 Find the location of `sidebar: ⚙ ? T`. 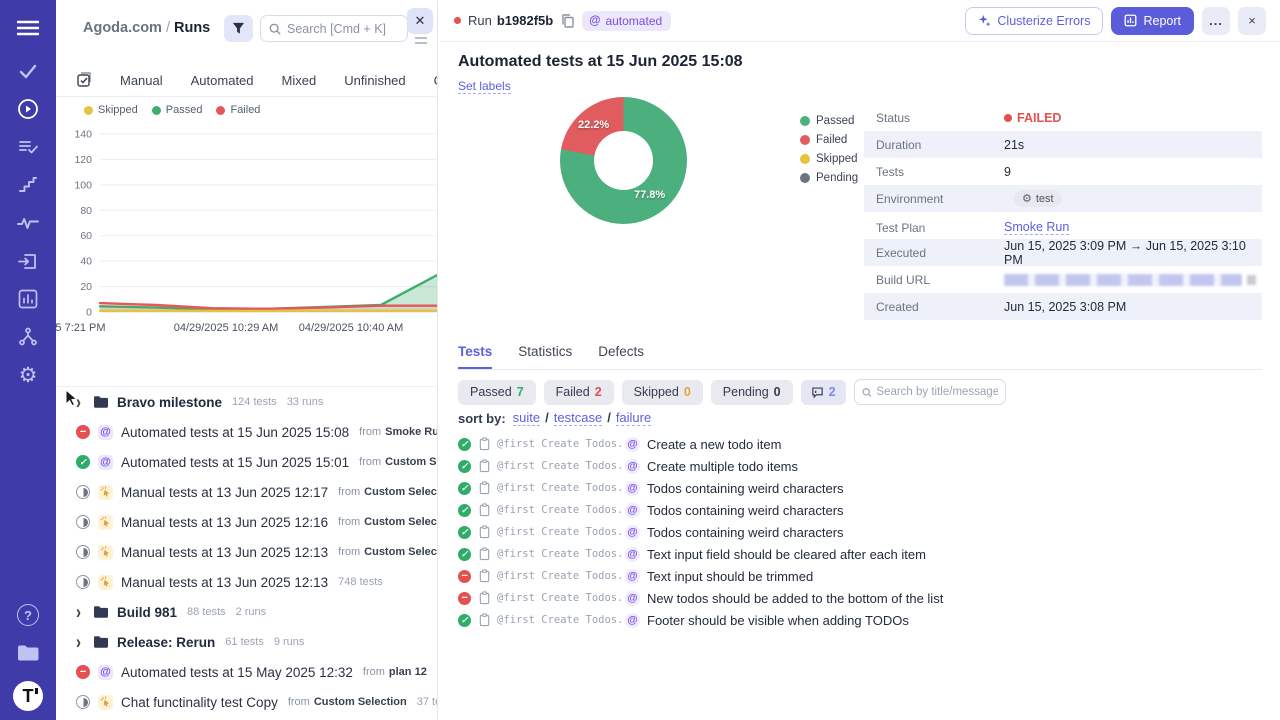

sidebar: ⚙ ? T is located at coordinates (28, 360).